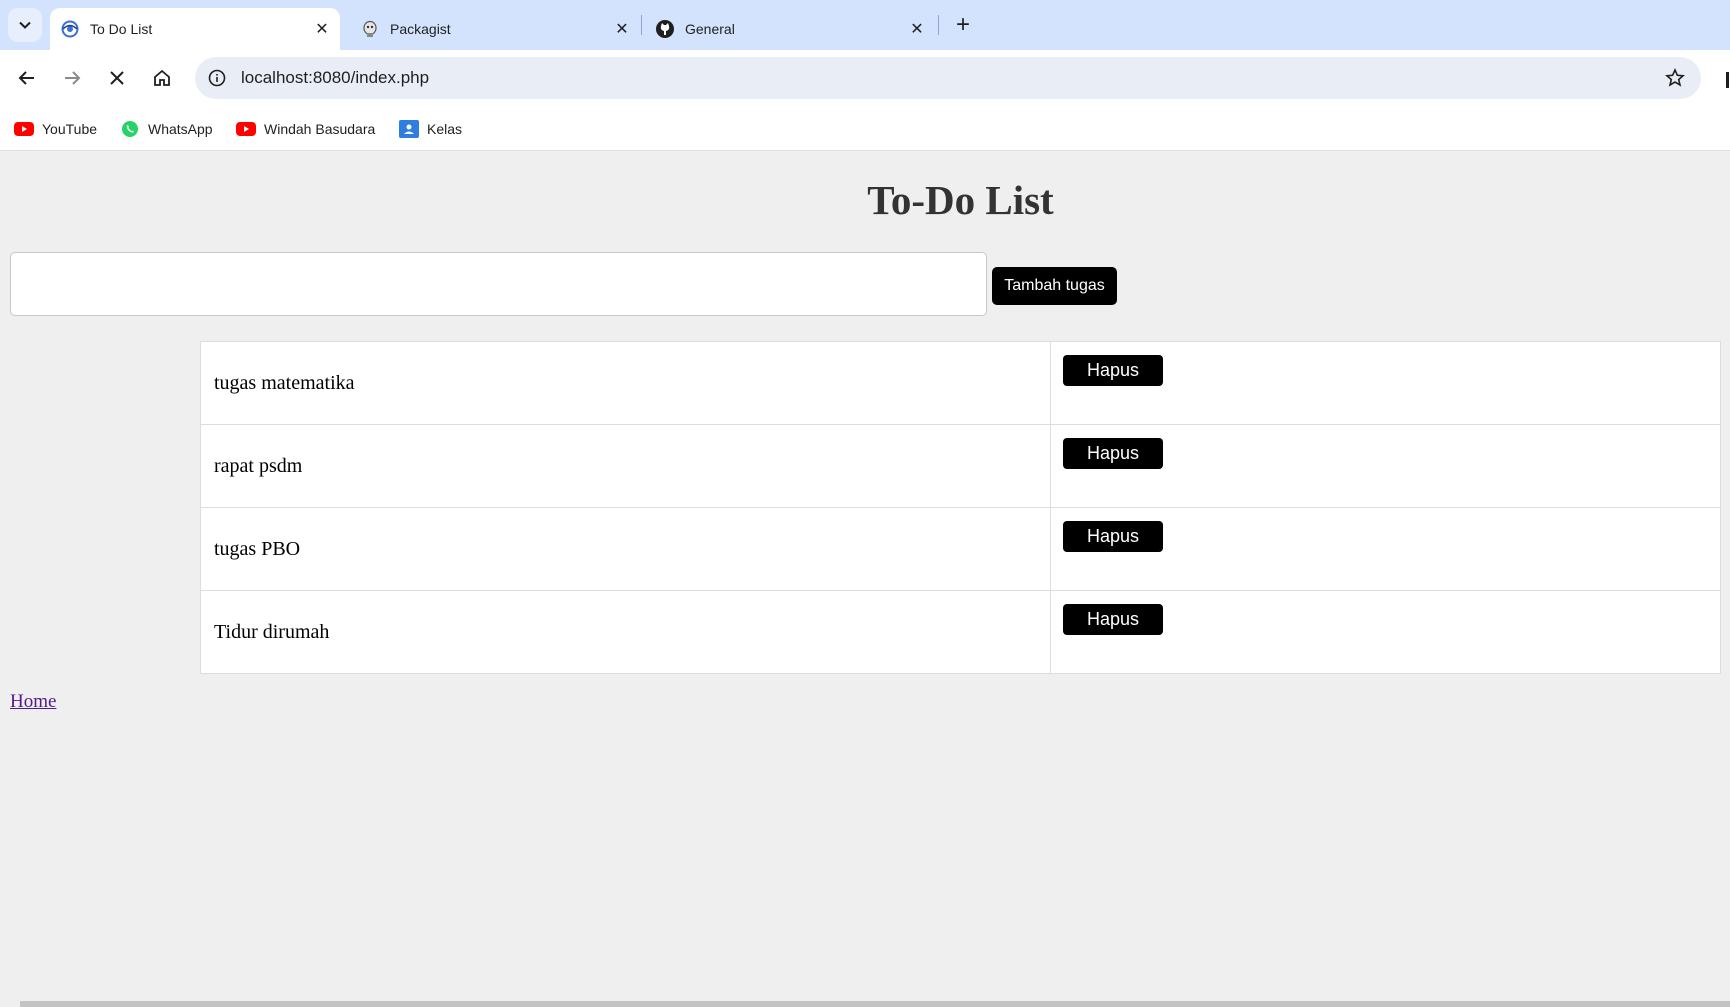 This screenshot has height=1007, width=1730. Describe the element at coordinates (625, 383) in the screenshot. I see `task-name: tugas matematika` at that location.